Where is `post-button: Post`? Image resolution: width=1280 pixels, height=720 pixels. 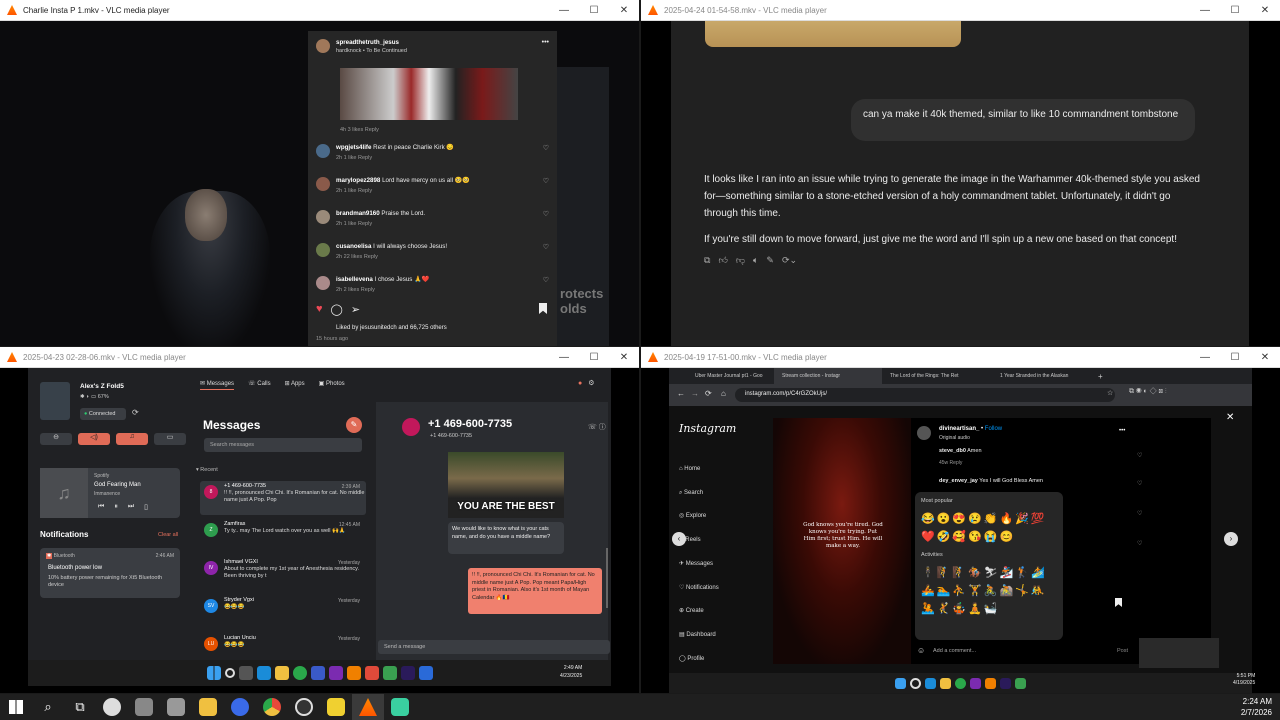 post-button: Post is located at coordinates (1122, 651).